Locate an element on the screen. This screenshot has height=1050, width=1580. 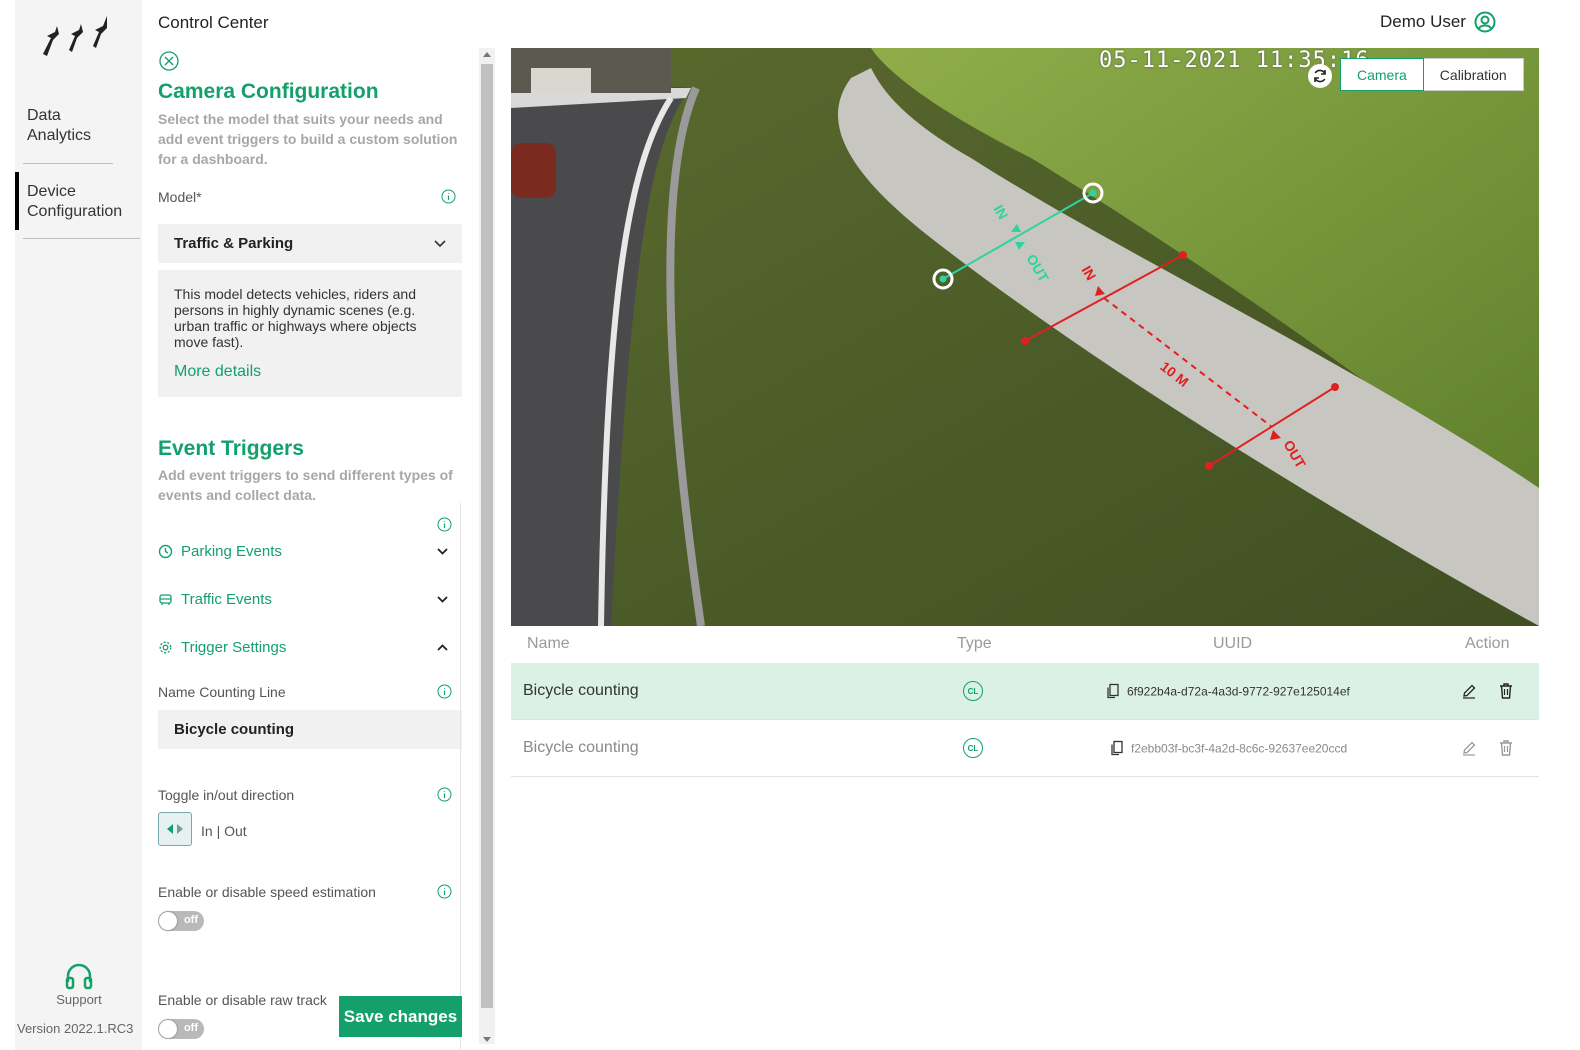
name-counting-line-value: Bicycle counting is located at coordinates (234, 729).